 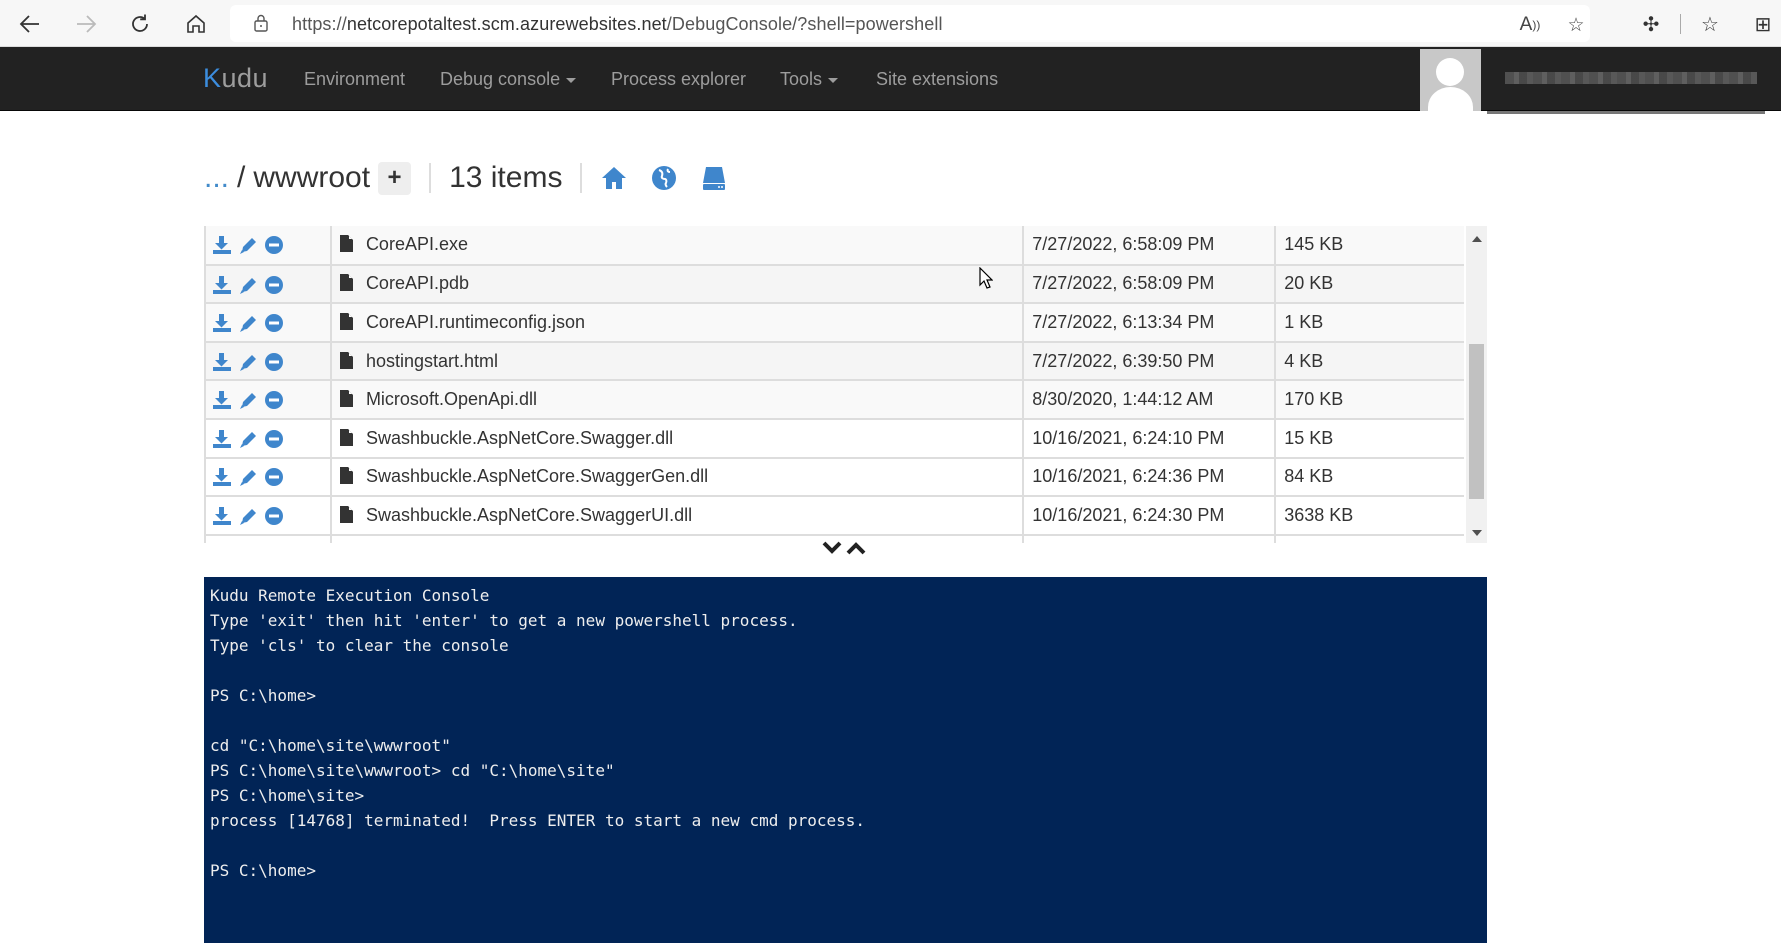 I want to click on expand-up-button, so click(x=856, y=550).